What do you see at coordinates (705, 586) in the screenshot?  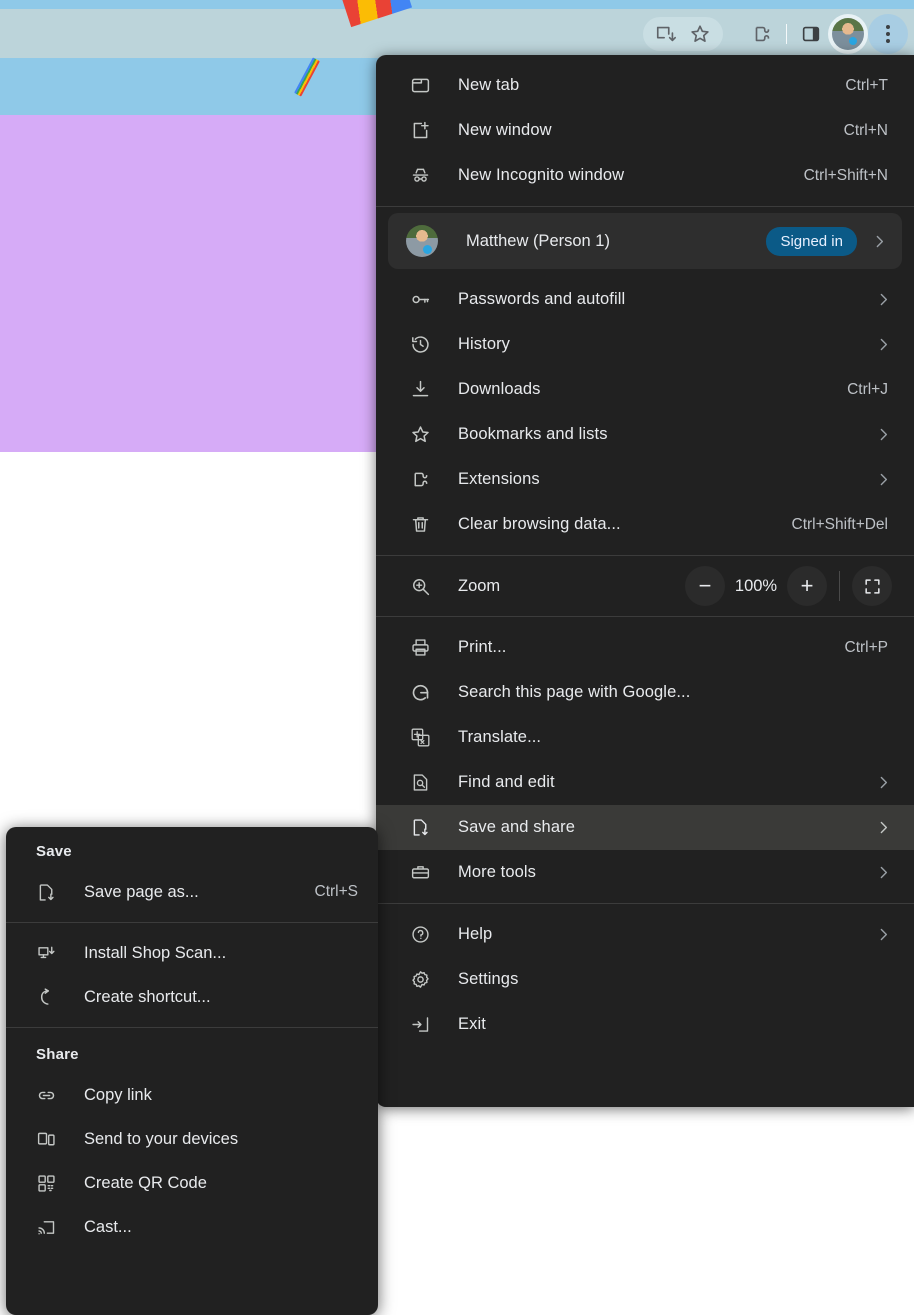 I see `zoom-out-button: −` at bounding box center [705, 586].